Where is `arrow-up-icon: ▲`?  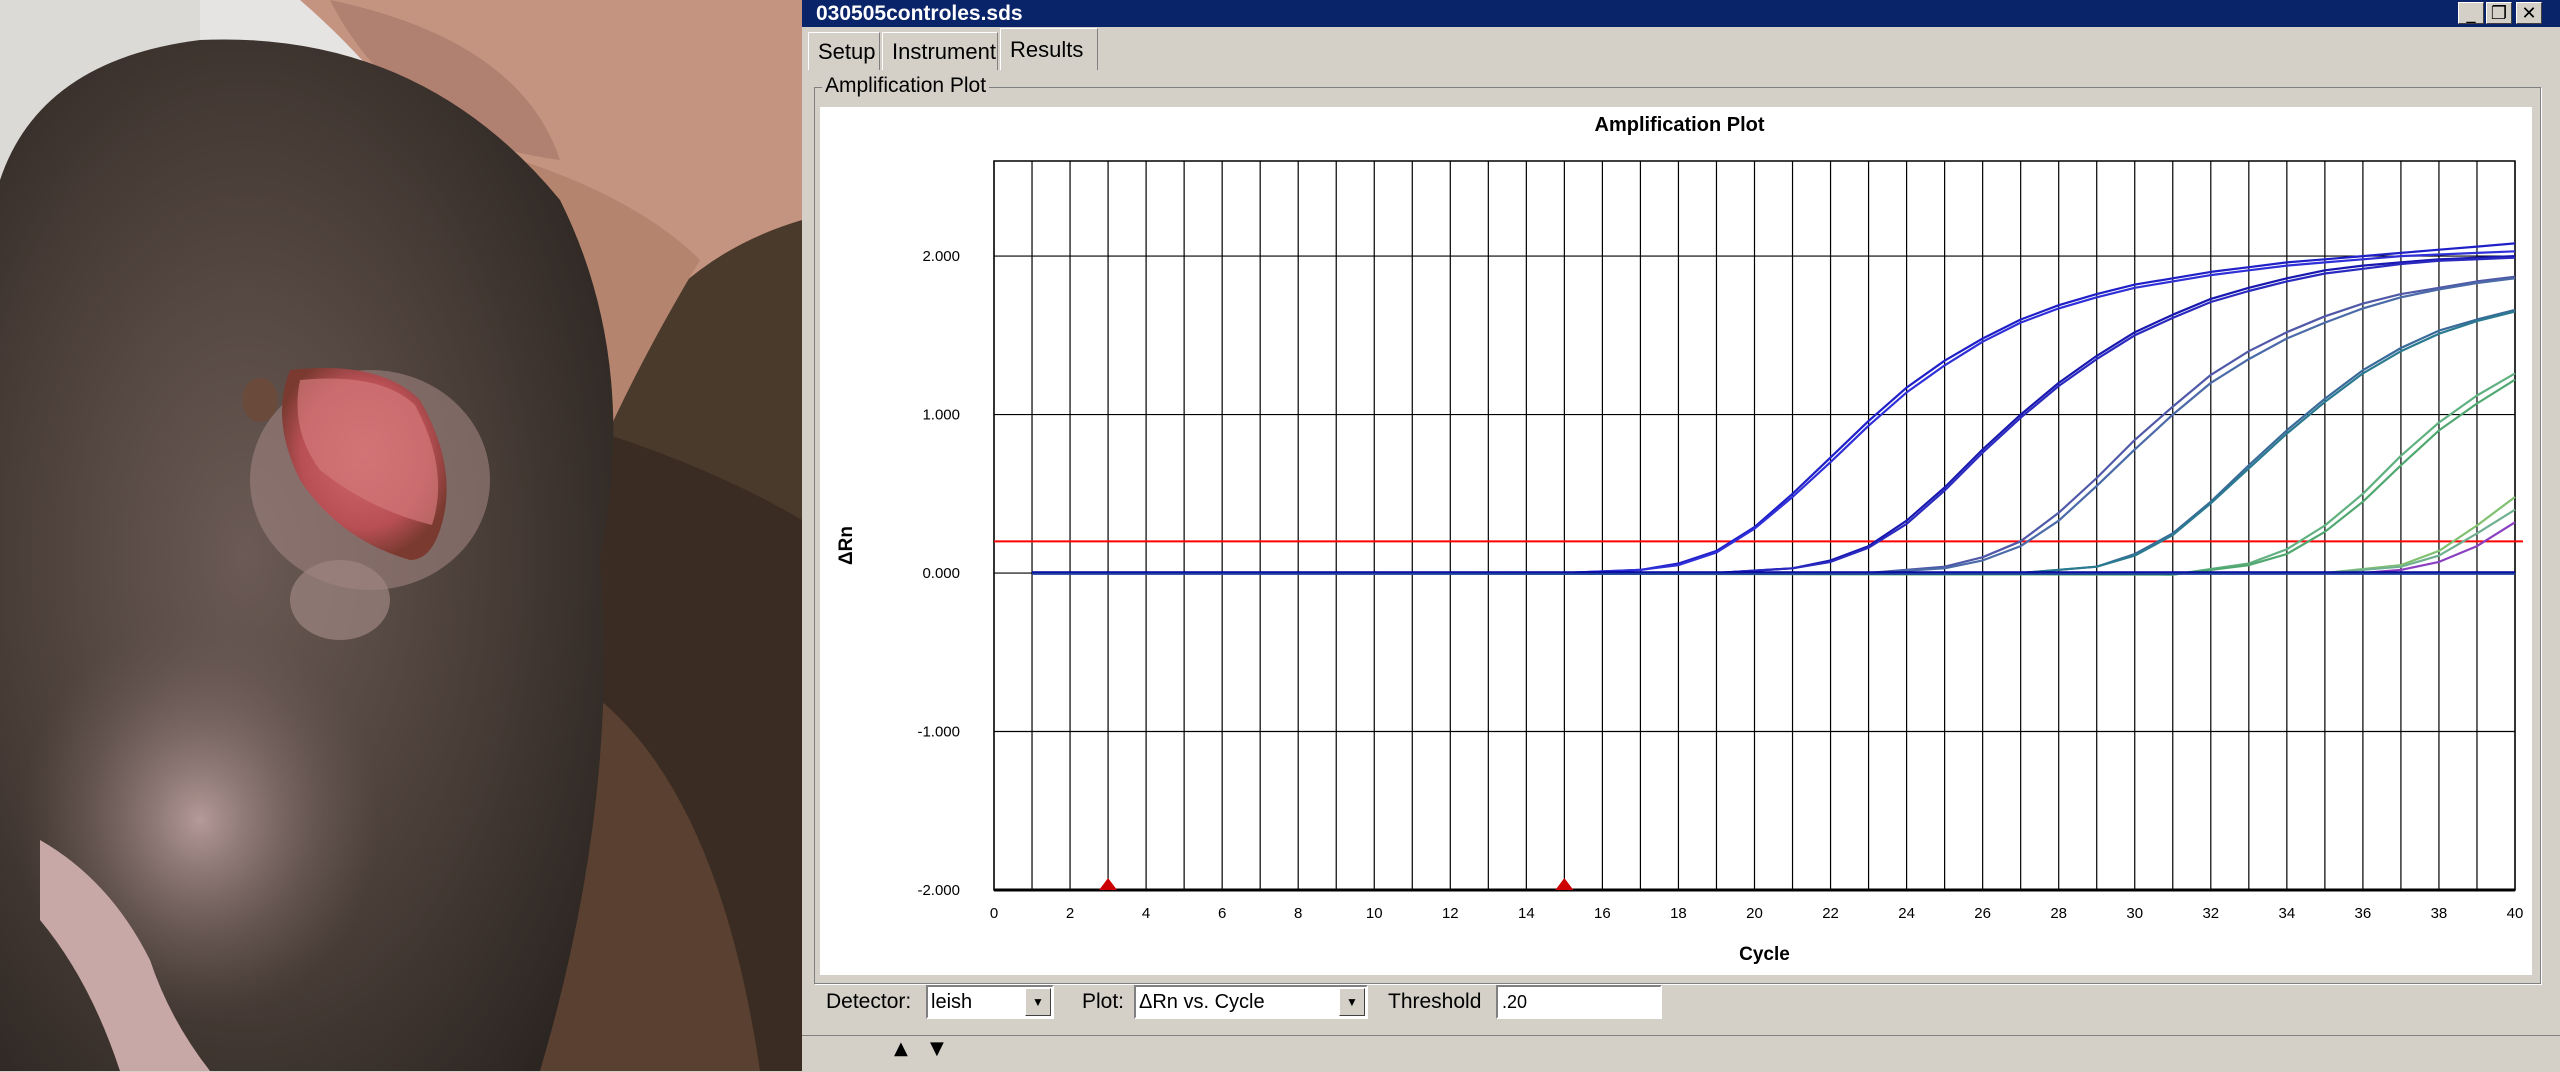
arrow-up-icon: ▲ is located at coordinates (901, 1048).